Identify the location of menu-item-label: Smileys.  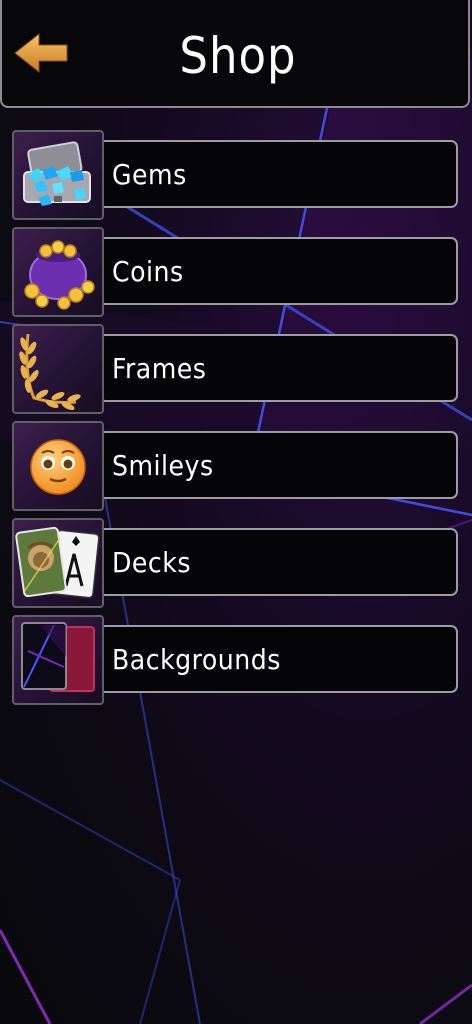
(163, 465).